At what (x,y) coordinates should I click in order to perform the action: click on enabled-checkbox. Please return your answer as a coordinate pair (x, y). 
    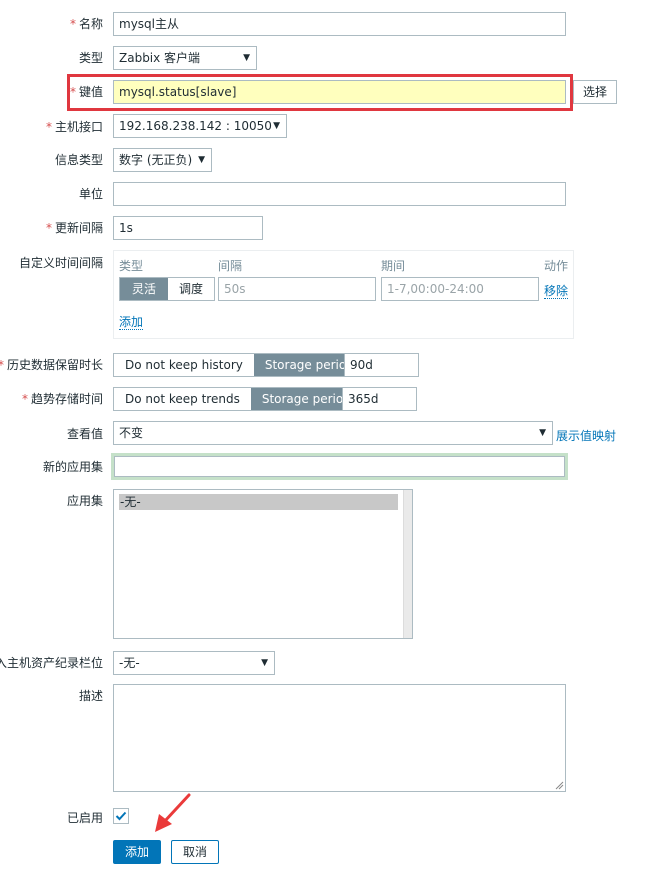
    Looking at the image, I should click on (121, 816).